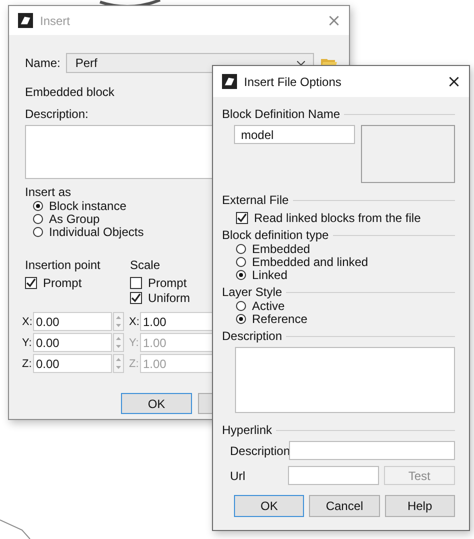 This screenshot has width=474, height=539. I want to click on group-label: Block Definition Name, so click(281, 114).